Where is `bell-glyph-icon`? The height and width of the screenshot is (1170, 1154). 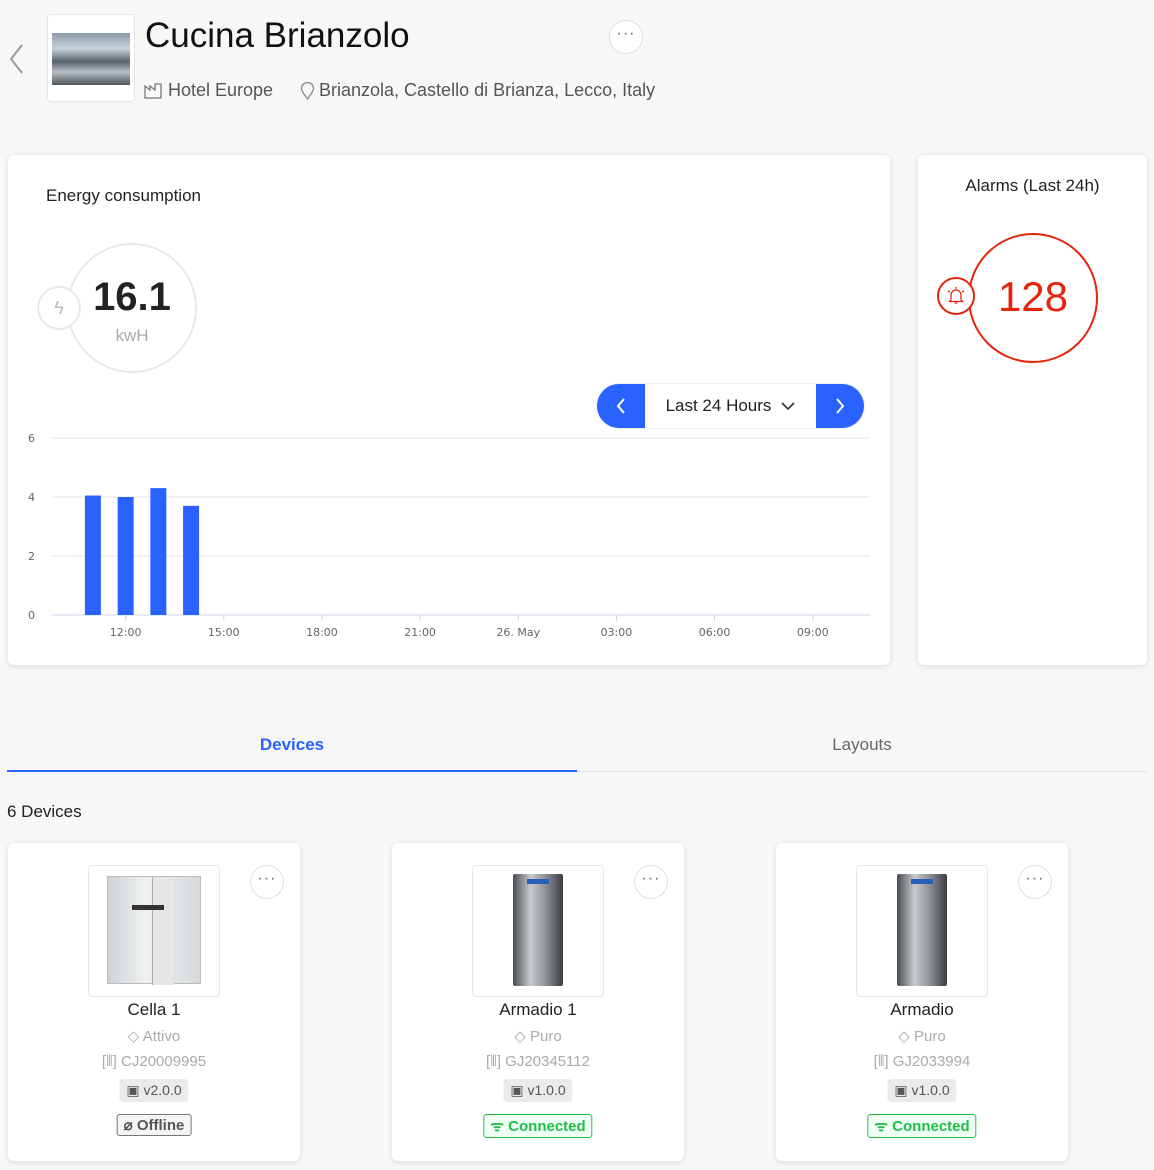 bell-glyph-icon is located at coordinates (956, 295).